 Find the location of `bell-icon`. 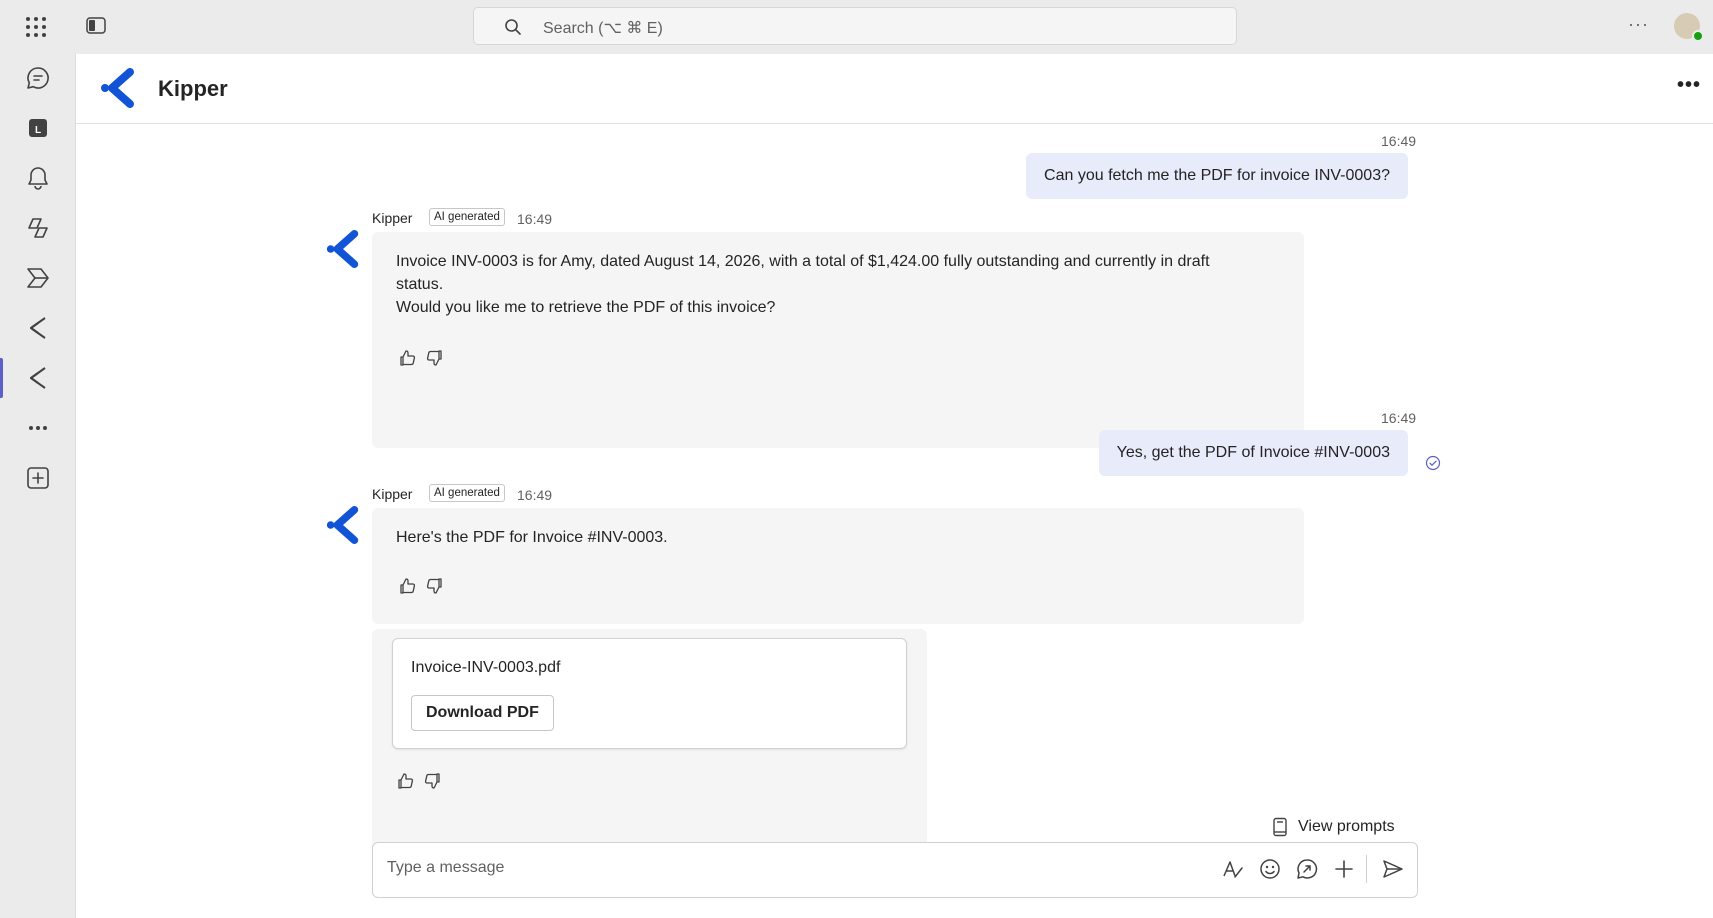

bell-icon is located at coordinates (38, 178).